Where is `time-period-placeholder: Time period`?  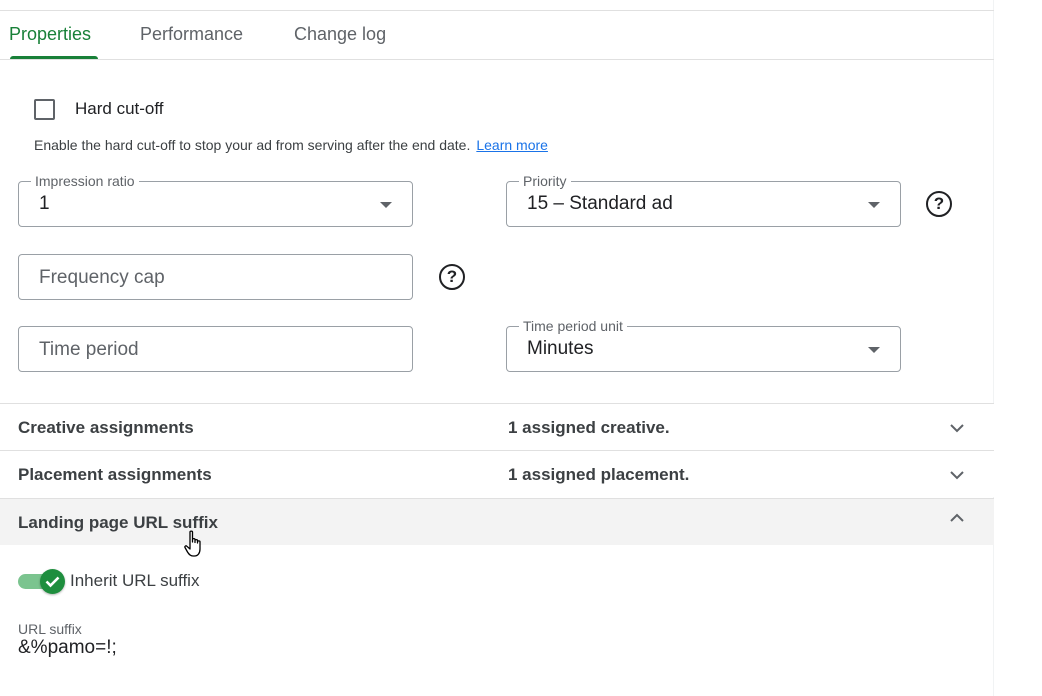
time-period-placeholder: Time period is located at coordinates (89, 349).